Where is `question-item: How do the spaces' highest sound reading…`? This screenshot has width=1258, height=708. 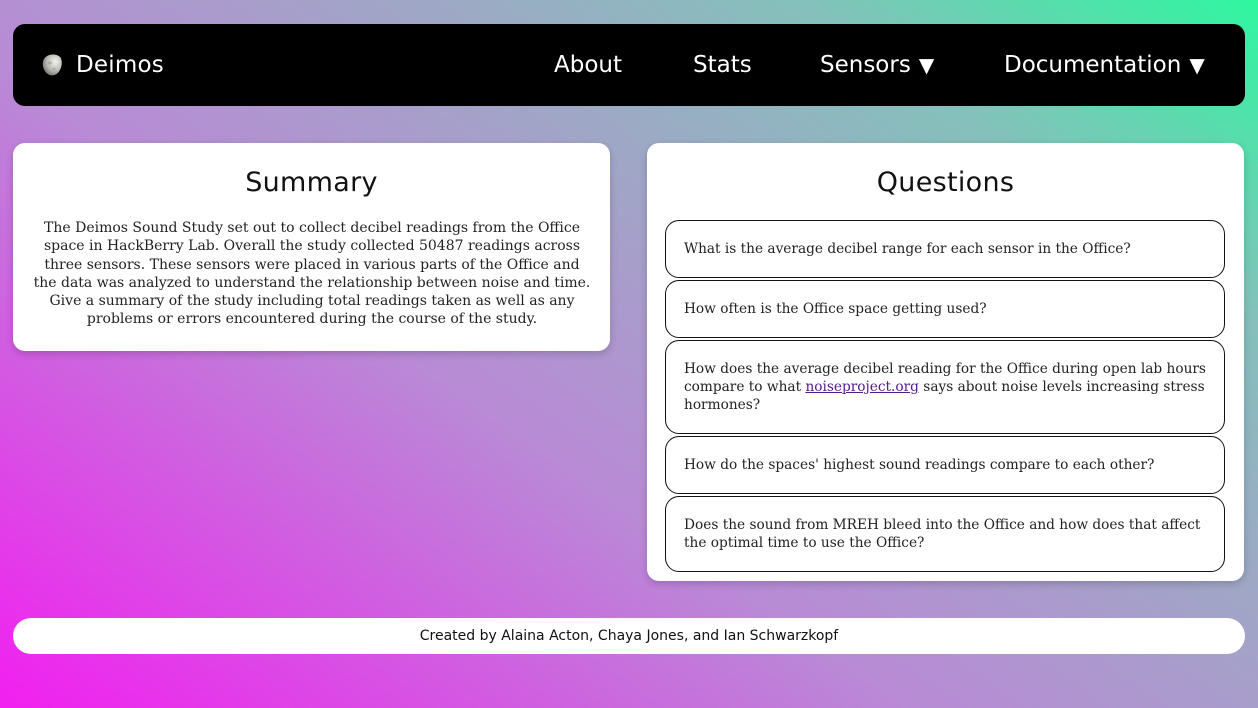
question-item: How do the spaces' highest sound reading… is located at coordinates (945, 465).